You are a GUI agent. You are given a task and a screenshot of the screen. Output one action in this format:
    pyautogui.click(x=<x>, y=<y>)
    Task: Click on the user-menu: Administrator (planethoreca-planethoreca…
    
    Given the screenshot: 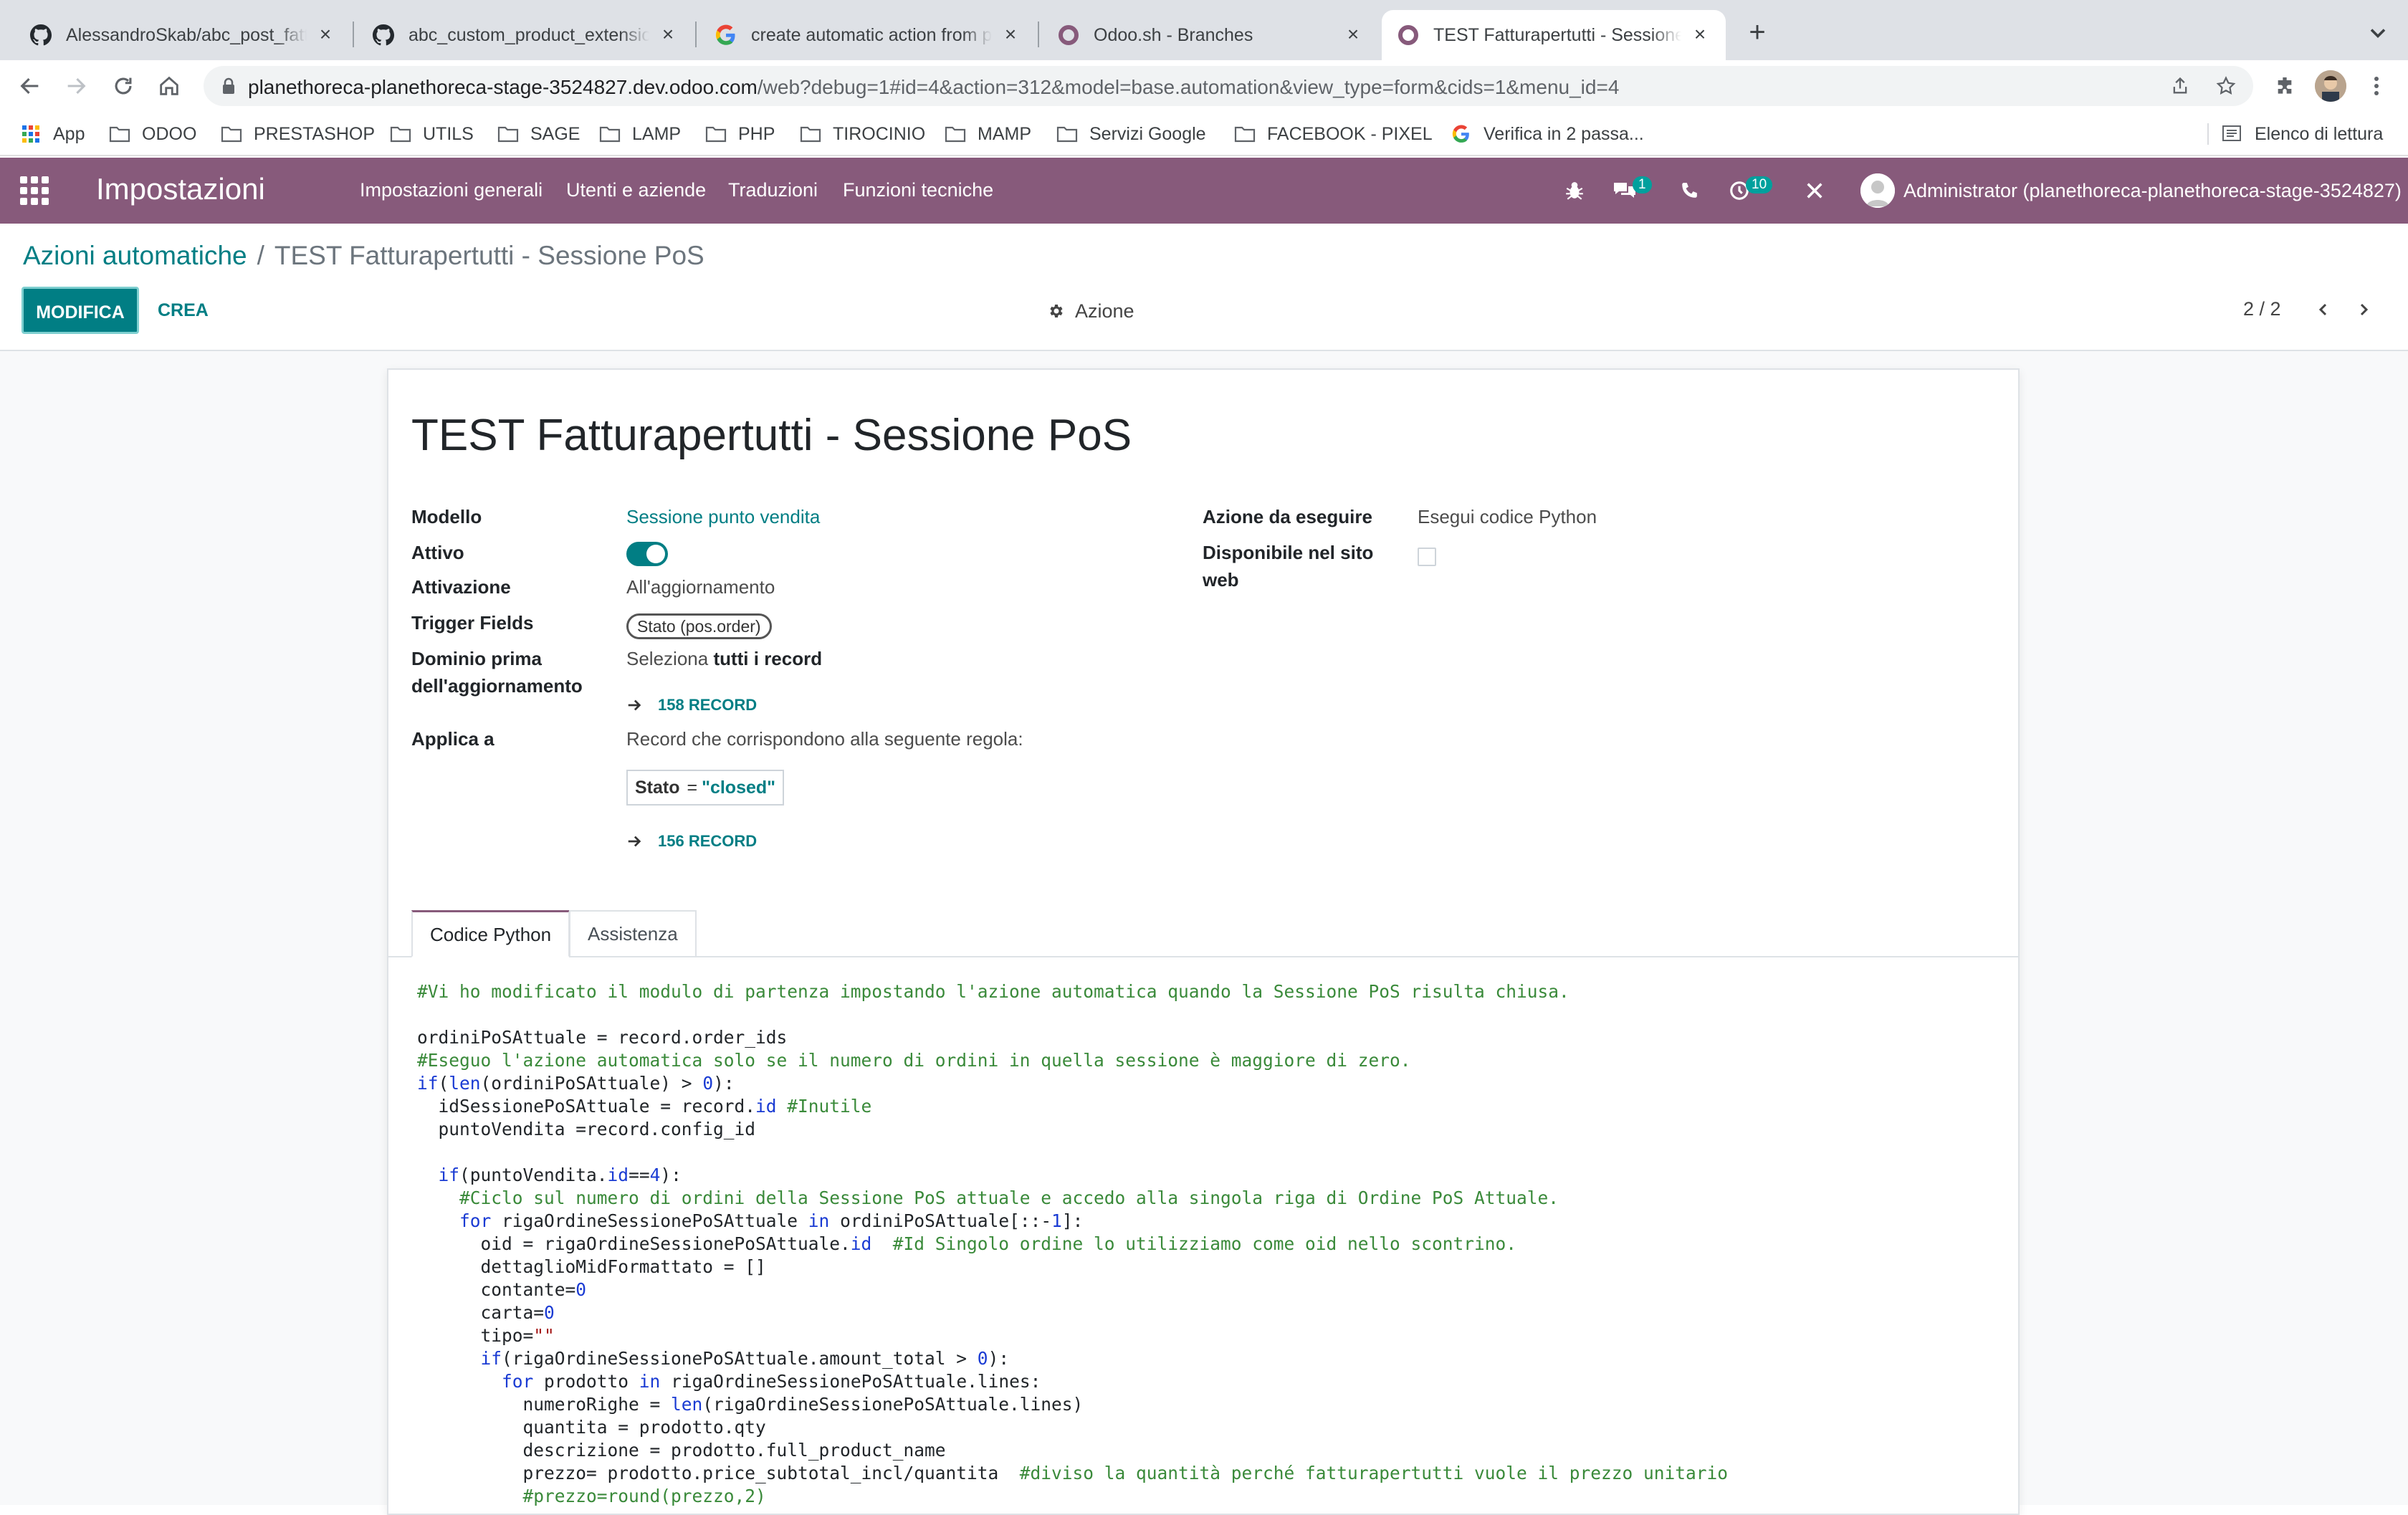 What is the action you would take?
    pyautogui.click(x=2131, y=190)
    